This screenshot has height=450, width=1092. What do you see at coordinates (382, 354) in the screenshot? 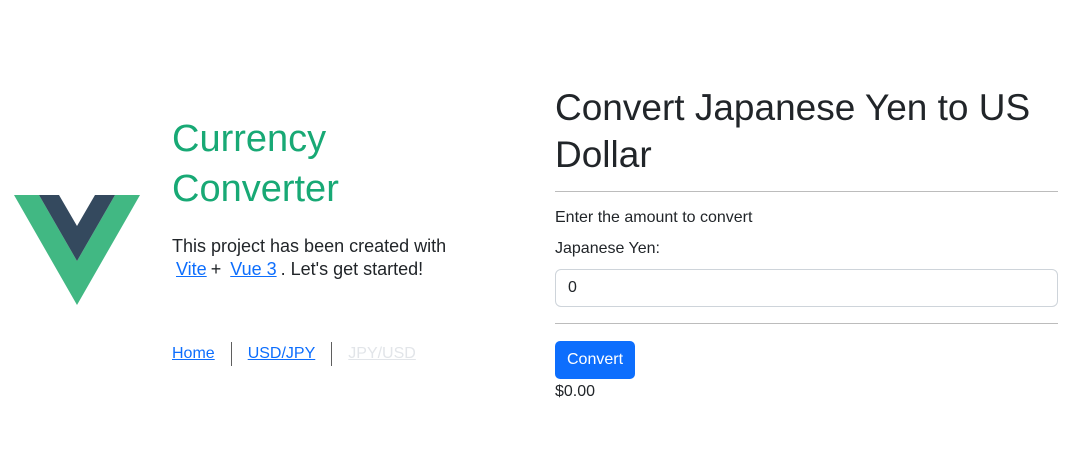
I see `nav-link-jpy-usd: JPY/USD` at bounding box center [382, 354].